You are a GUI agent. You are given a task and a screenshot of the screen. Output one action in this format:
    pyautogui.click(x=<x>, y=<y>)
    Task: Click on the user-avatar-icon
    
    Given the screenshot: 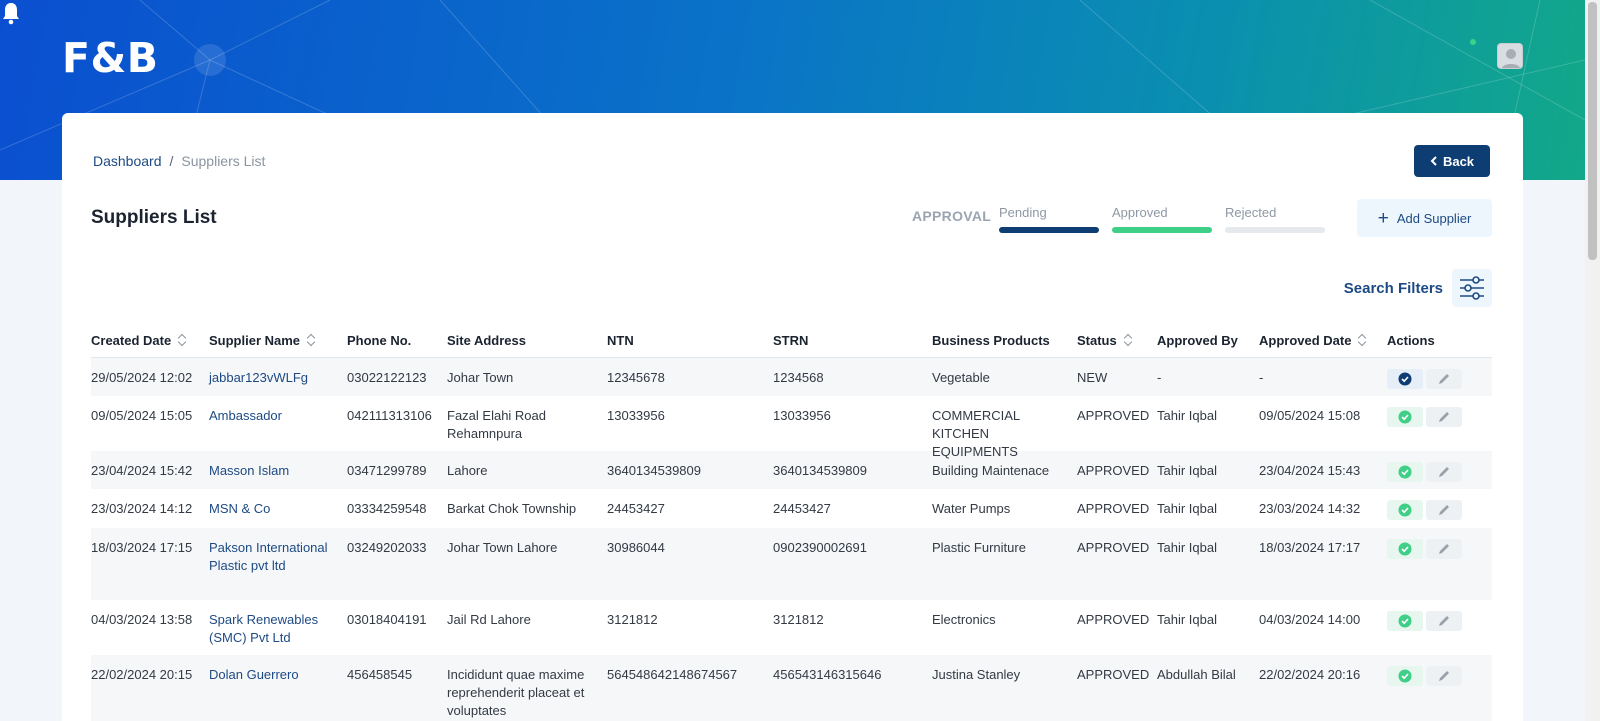 What is the action you would take?
    pyautogui.click(x=1510, y=56)
    